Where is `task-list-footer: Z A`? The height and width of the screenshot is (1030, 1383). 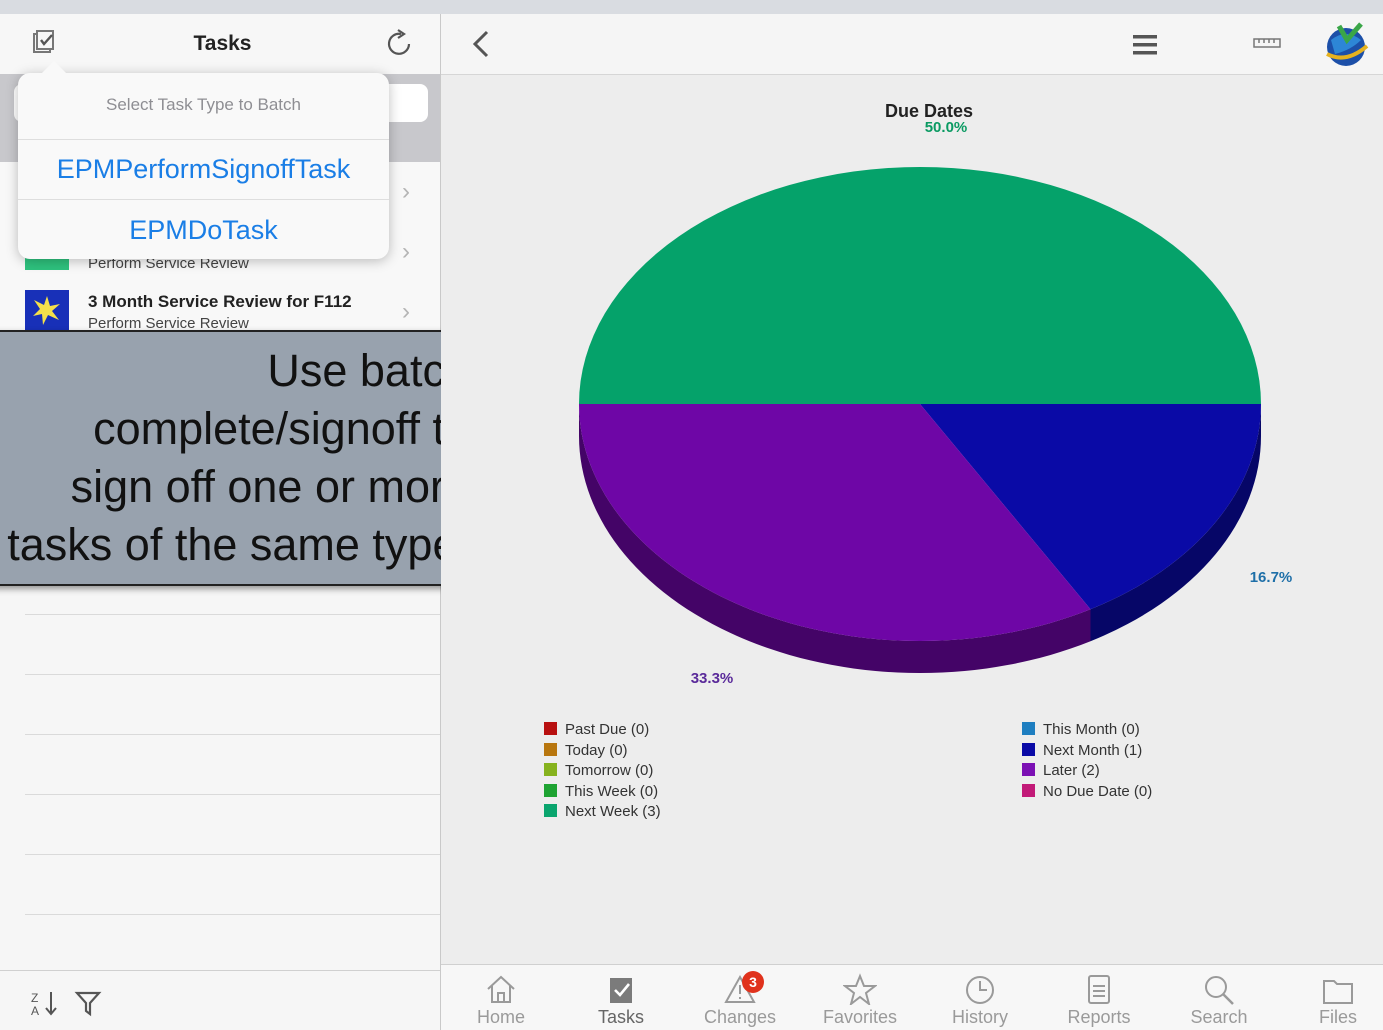
task-list-footer: Z A is located at coordinates (220, 1000).